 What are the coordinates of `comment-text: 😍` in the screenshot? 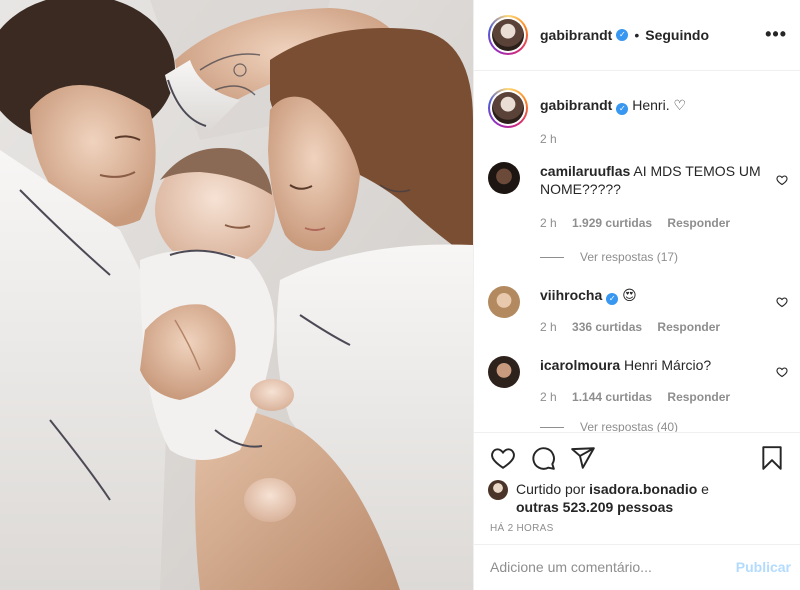 It's located at (629, 295).